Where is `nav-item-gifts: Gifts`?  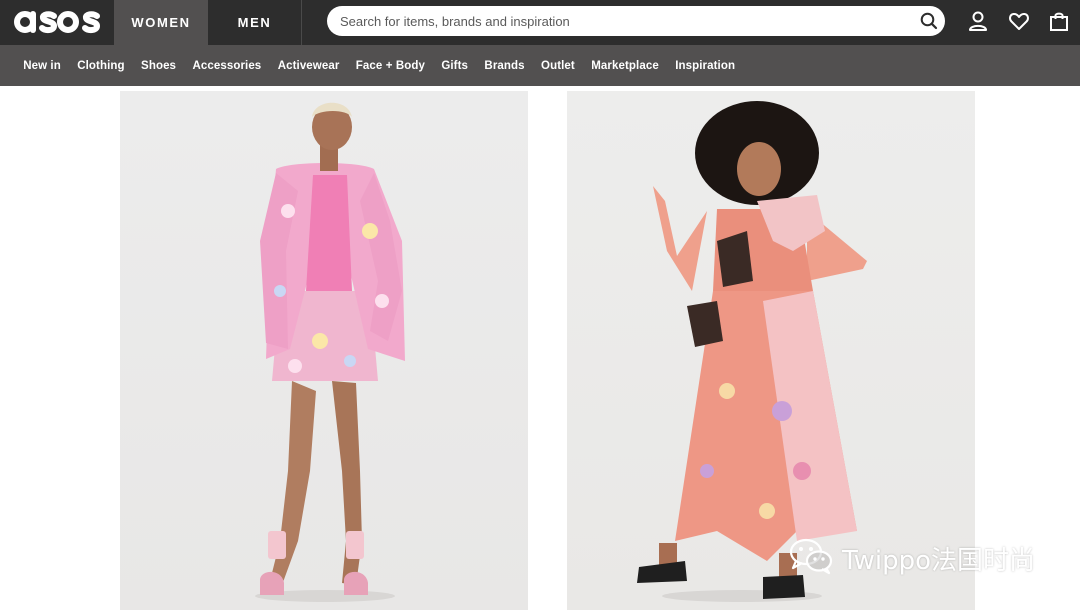 nav-item-gifts: Gifts is located at coordinates (454, 66).